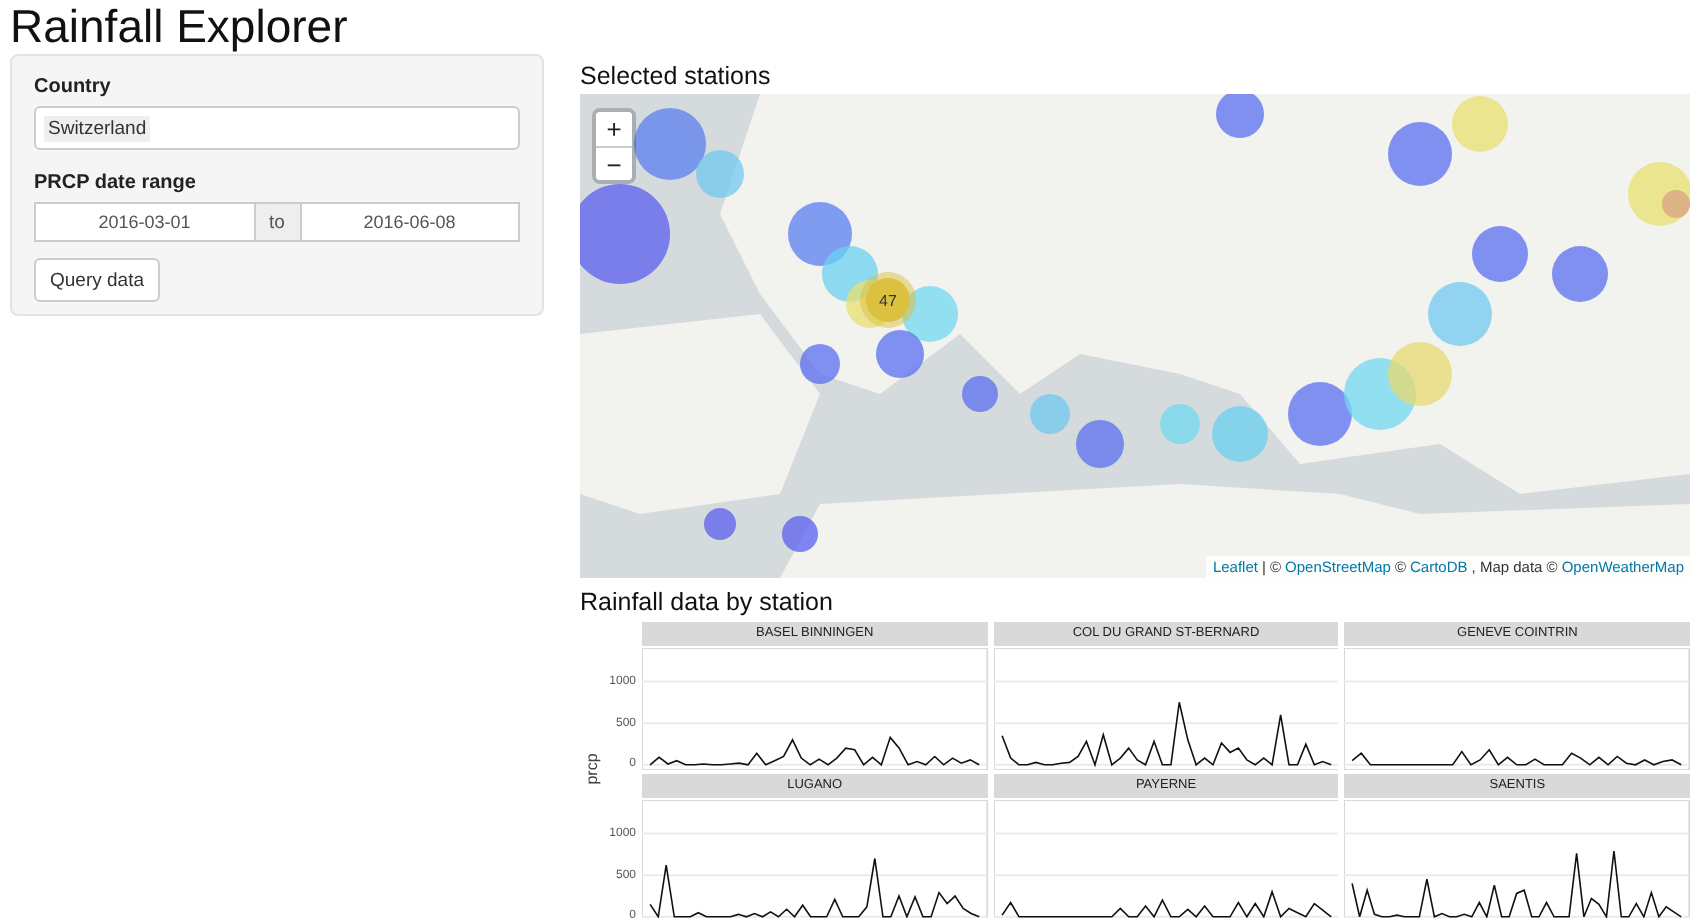 This screenshot has width=1700, height=918. Describe the element at coordinates (144, 222) in the screenshot. I see `start-date-field: 2016-03-01` at that location.